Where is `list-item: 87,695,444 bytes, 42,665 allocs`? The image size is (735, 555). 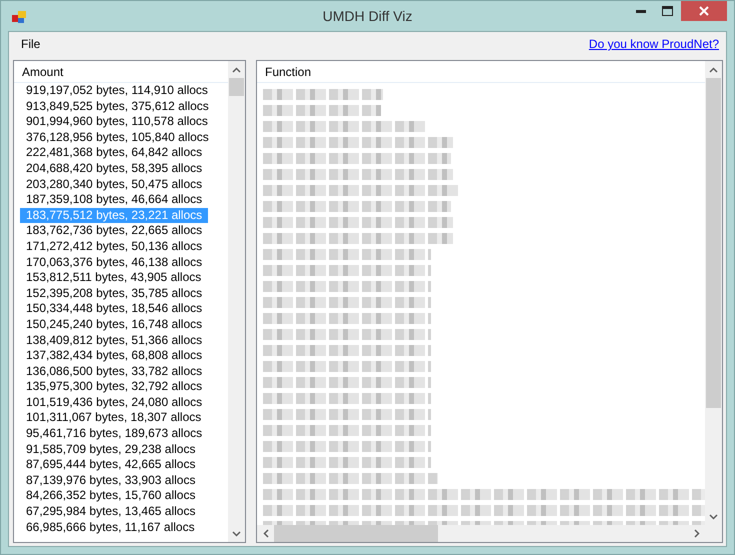 list-item: 87,695,444 bytes, 42,665 allocs is located at coordinates (111, 465).